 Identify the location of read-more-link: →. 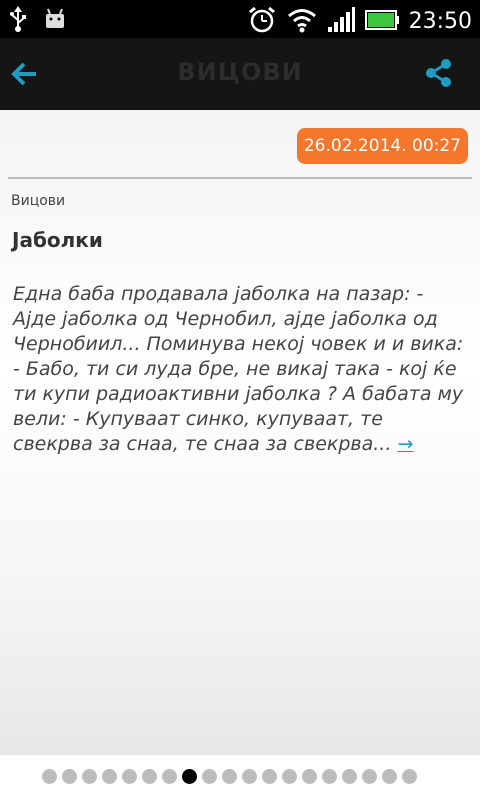
(405, 444).